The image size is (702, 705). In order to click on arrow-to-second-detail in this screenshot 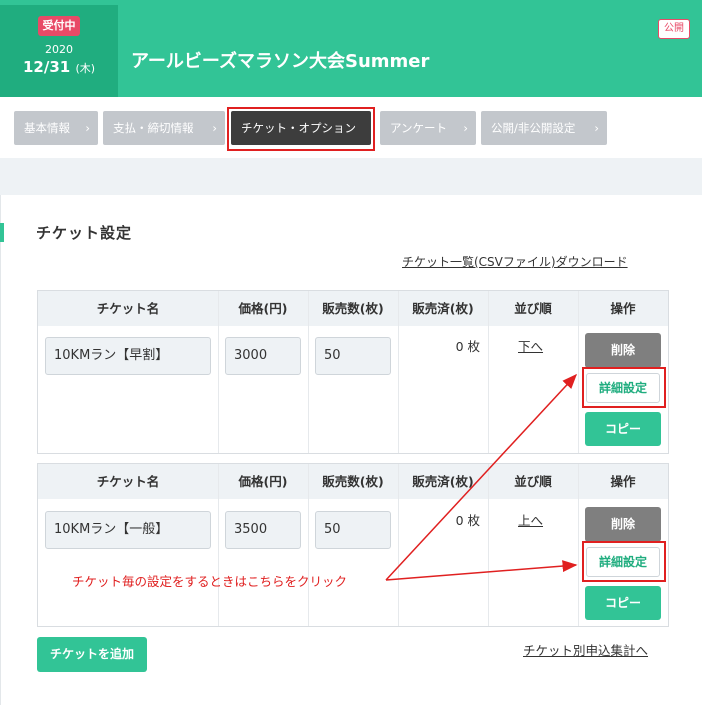, I will do `click(481, 570)`.